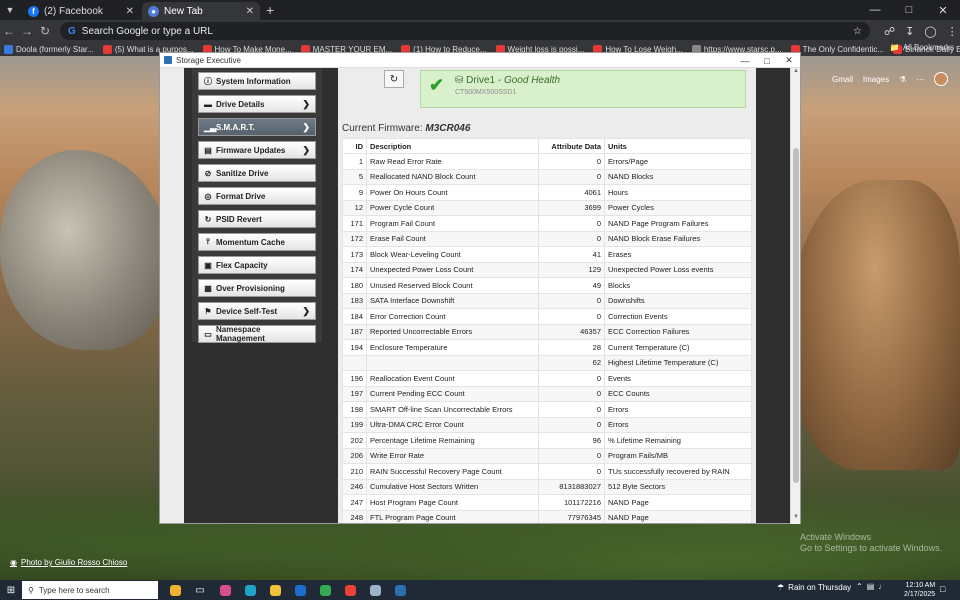 This screenshot has width=960, height=600. Describe the element at coordinates (33, 11) in the screenshot. I see `facebook-icon: f` at that location.